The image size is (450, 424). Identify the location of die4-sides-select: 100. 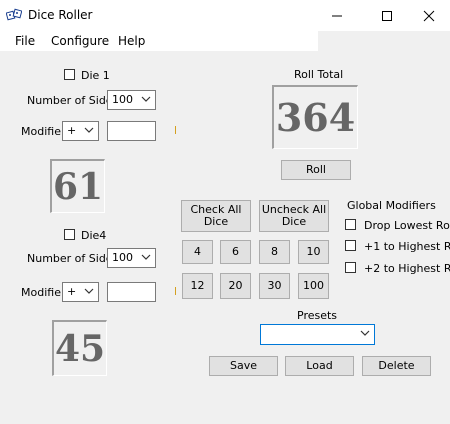
(131, 258).